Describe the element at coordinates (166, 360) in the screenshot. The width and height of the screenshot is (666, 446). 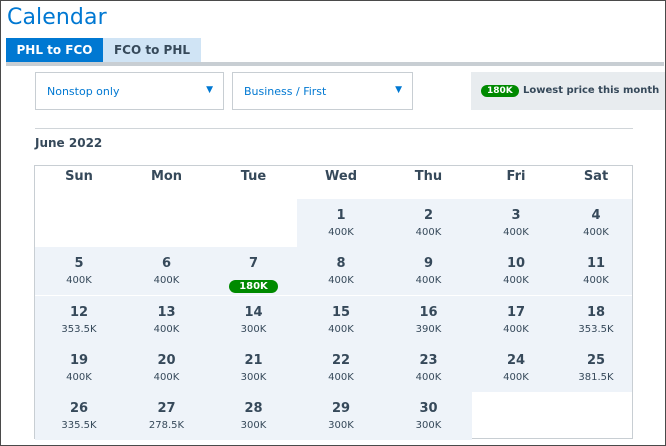
I see `day-number: 20` at that location.